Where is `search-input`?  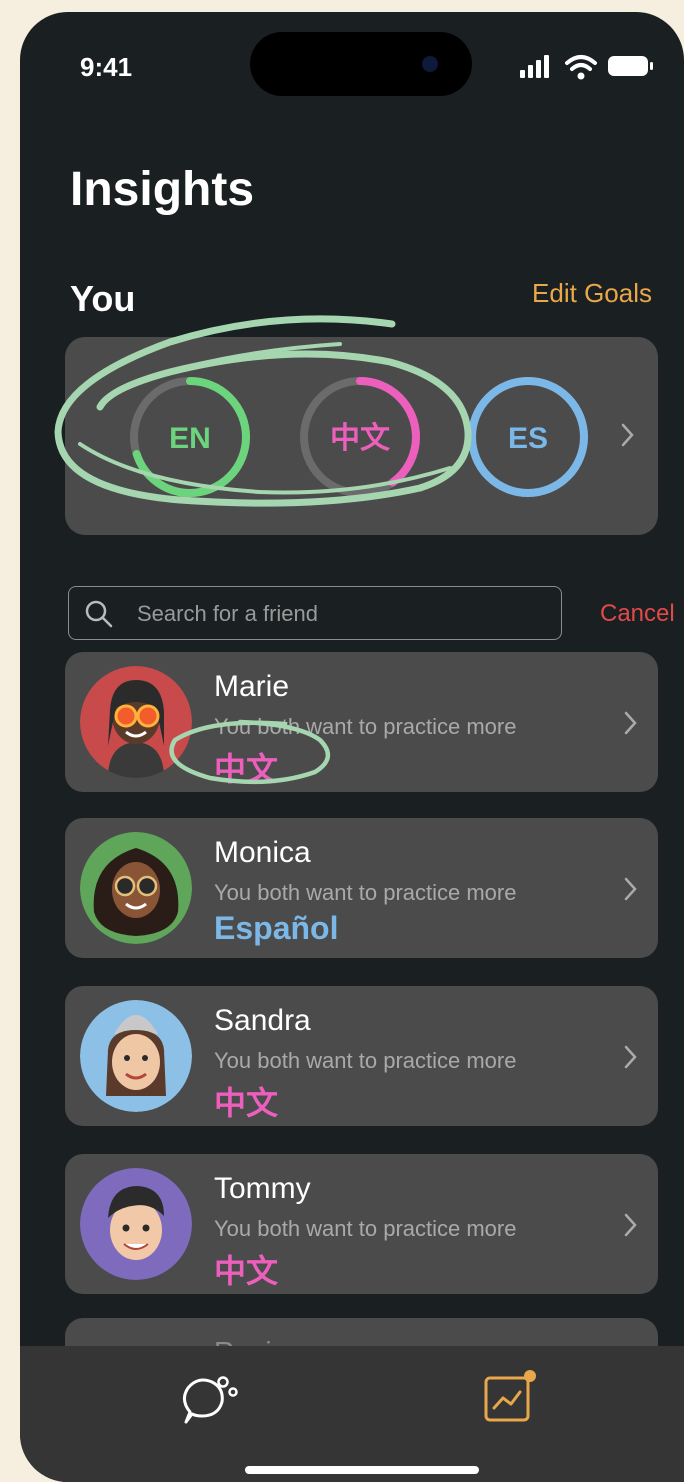
search-input is located at coordinates (342, 614).